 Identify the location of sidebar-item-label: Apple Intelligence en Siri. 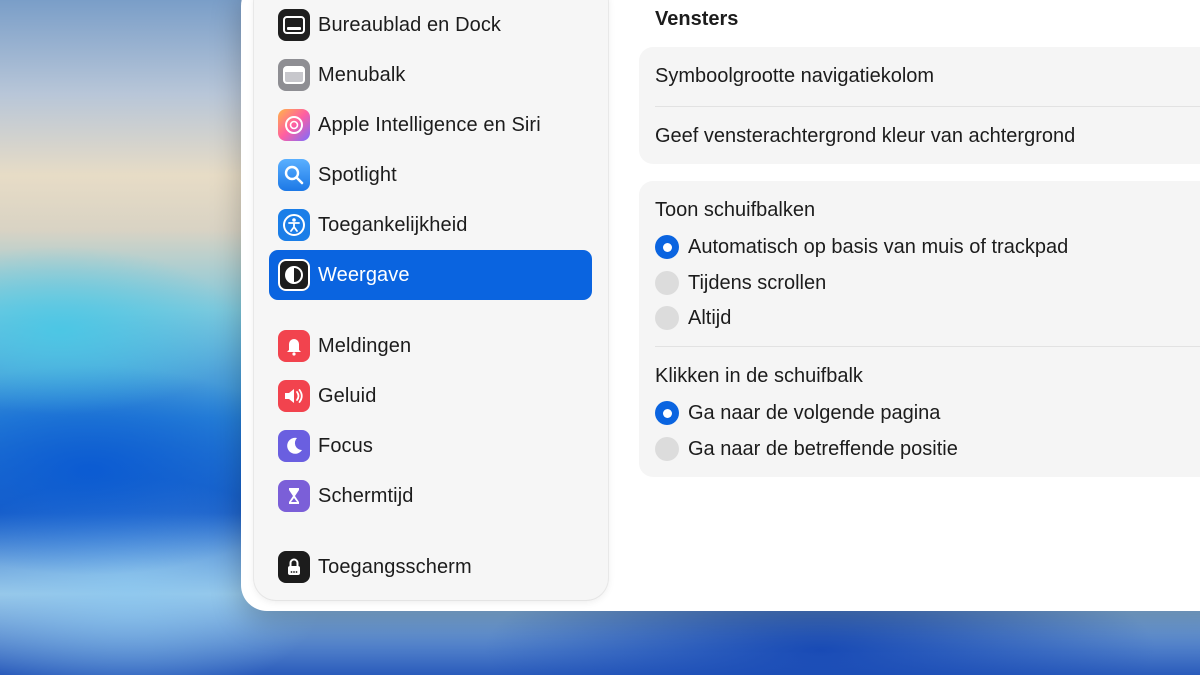
(429, 124).